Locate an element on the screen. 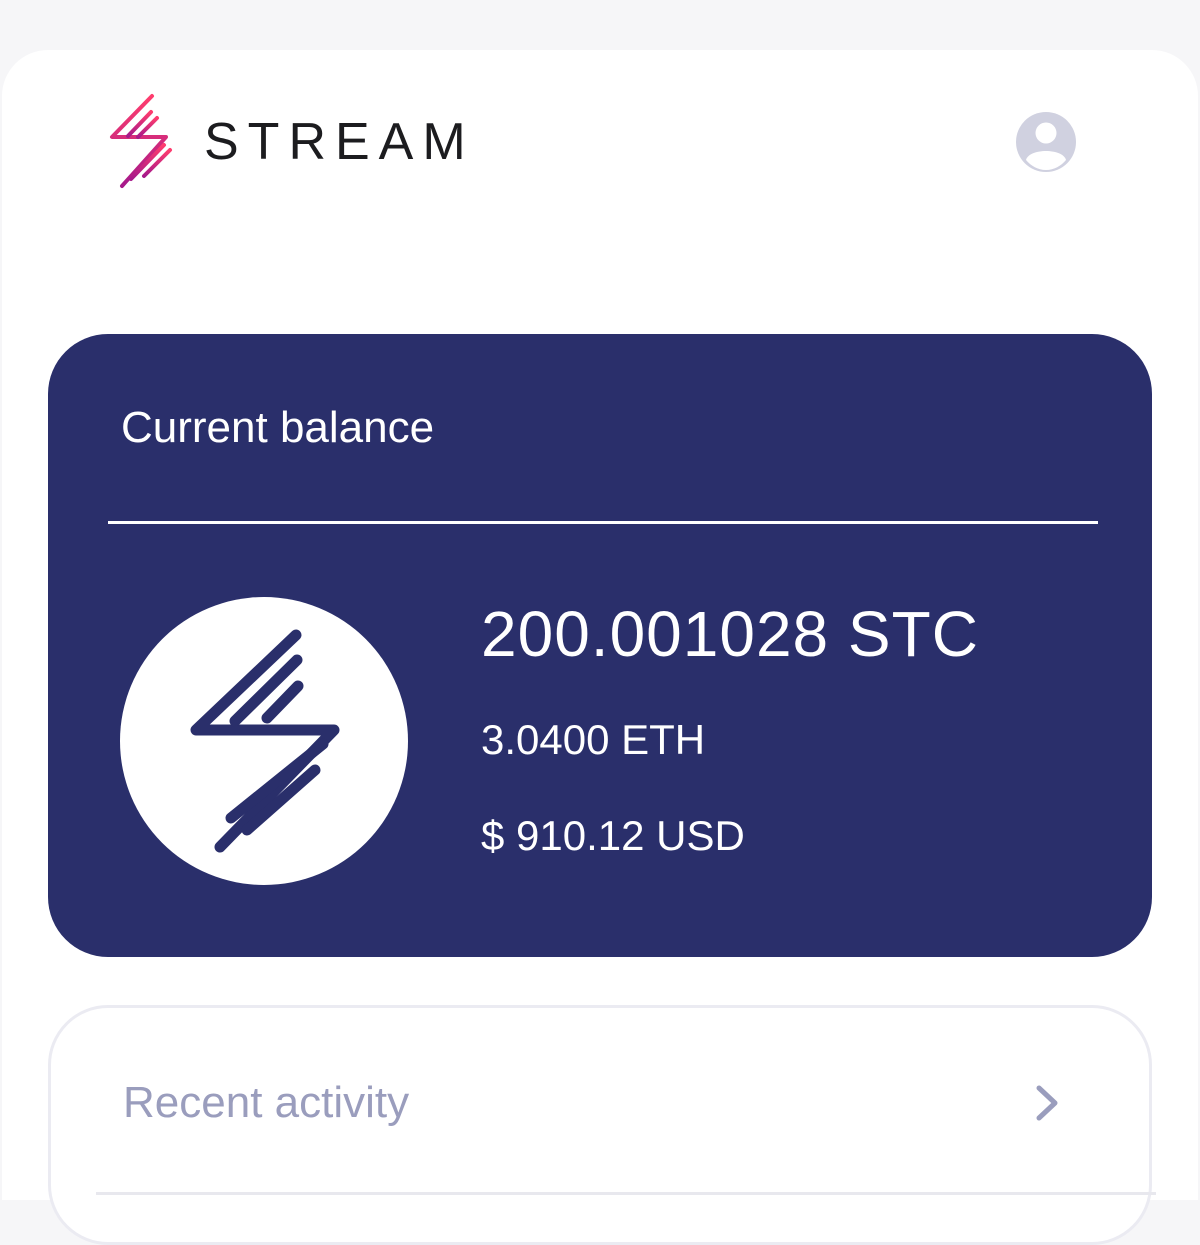 This screenshot has height=1245, width=1200. stream-token-icon is located at coordinates (264, 741).